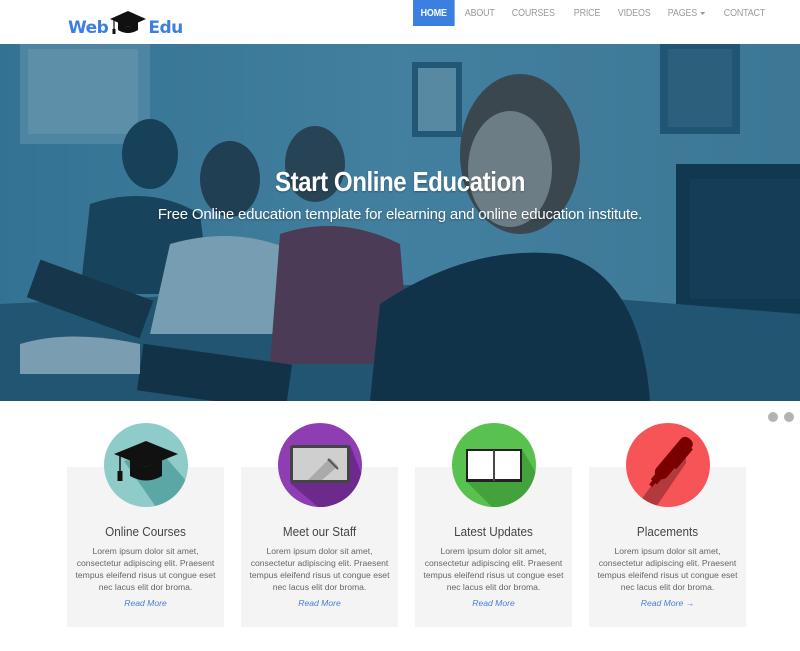 The height and width of the screenshot is (651, 800). Describe the element at coordinates (667, 531) in the screenshot. I see `feature-title: Placements` at that location.